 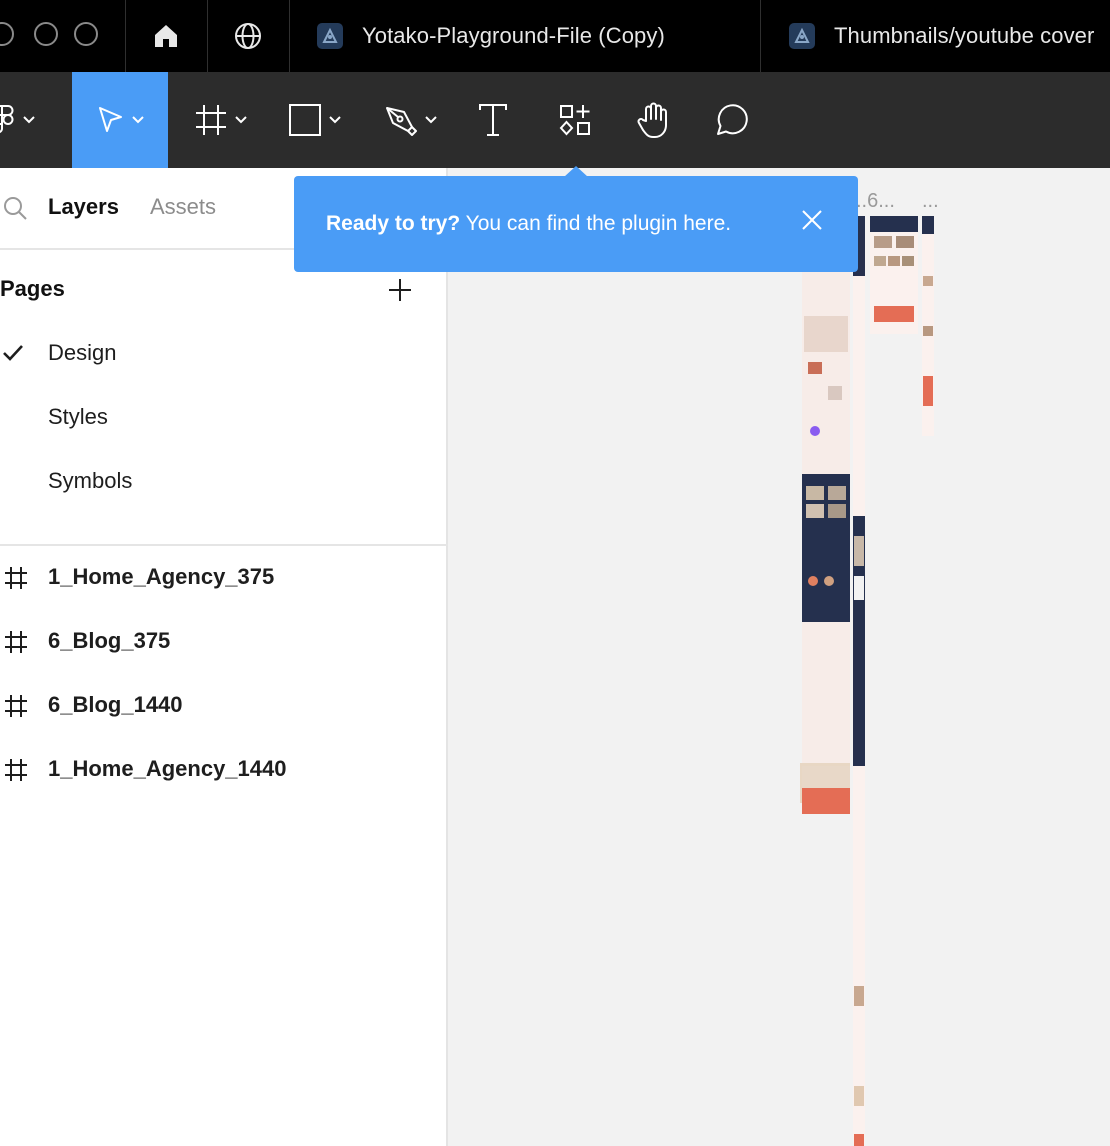 What do you see at coordinates (15, 208) in the screenshot?
I see `search-icon` at bounding box center [15, 208].